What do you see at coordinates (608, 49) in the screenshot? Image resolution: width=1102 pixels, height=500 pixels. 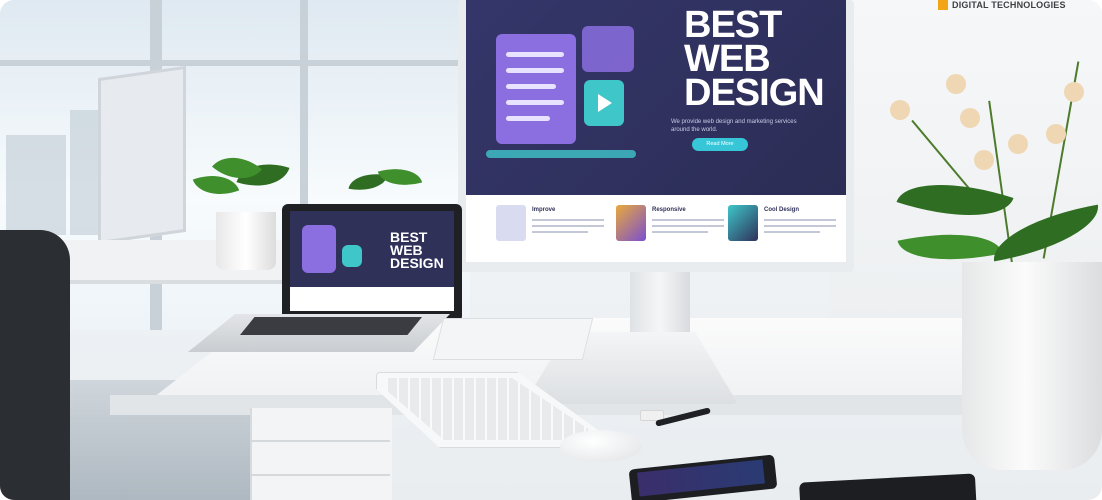 I see `illustration-panel` at bounding box center [608, 49].